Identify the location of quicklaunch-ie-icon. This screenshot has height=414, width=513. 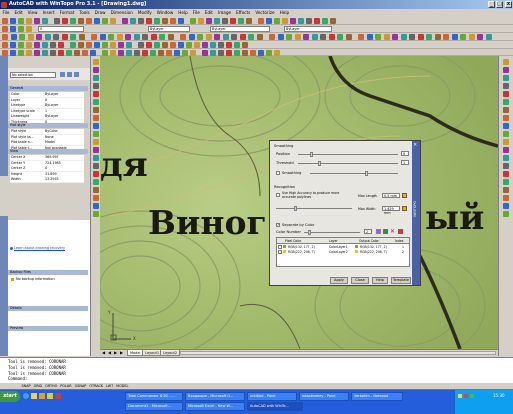
(26, 396).